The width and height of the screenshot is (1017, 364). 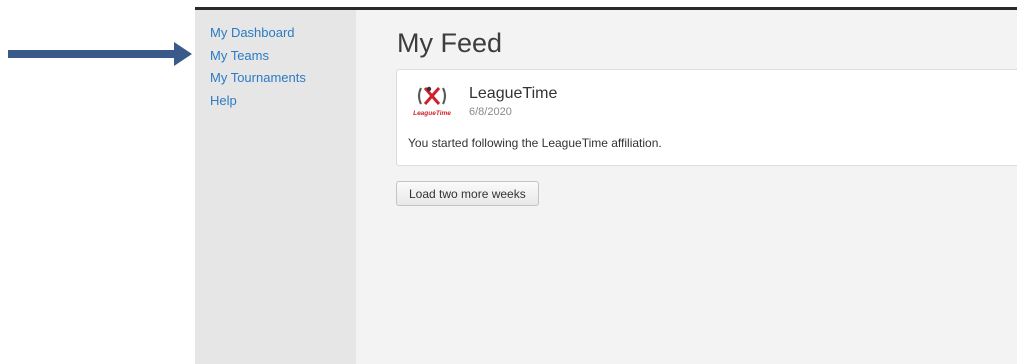 I want to click on feed-item-date: 6/8/2020, so click(x=490, y=112).